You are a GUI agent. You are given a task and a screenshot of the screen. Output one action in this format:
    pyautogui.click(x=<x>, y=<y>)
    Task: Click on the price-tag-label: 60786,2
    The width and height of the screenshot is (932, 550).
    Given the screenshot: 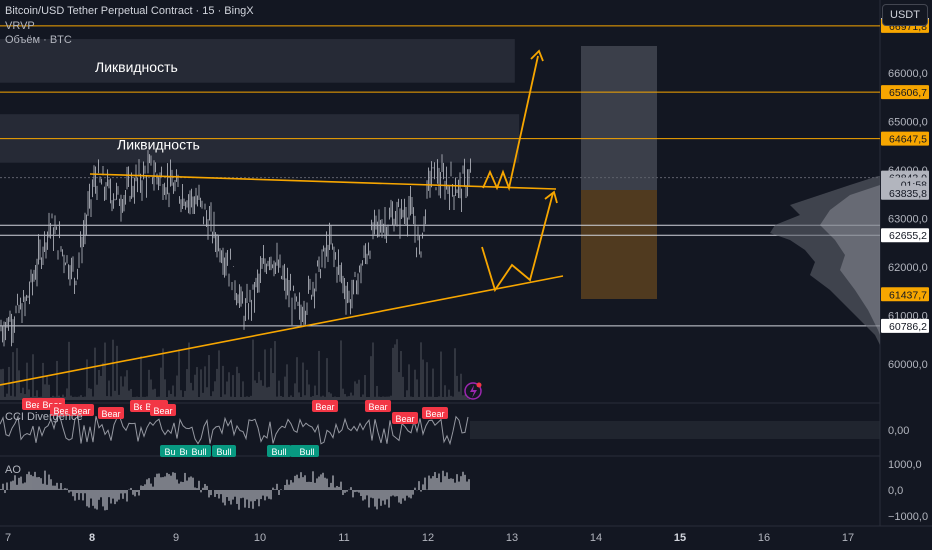 What is the action you would take?
    pyautogui.click(x=908, y=327)
    